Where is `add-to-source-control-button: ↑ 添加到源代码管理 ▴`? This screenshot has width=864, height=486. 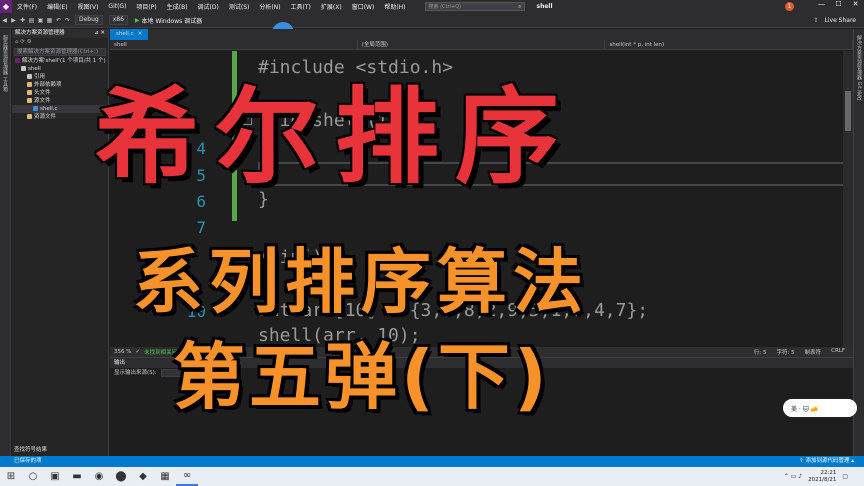 add-to-source-control-button: ↑ 添加到源代码管理 ▴ is located at coordinates (826, 461).